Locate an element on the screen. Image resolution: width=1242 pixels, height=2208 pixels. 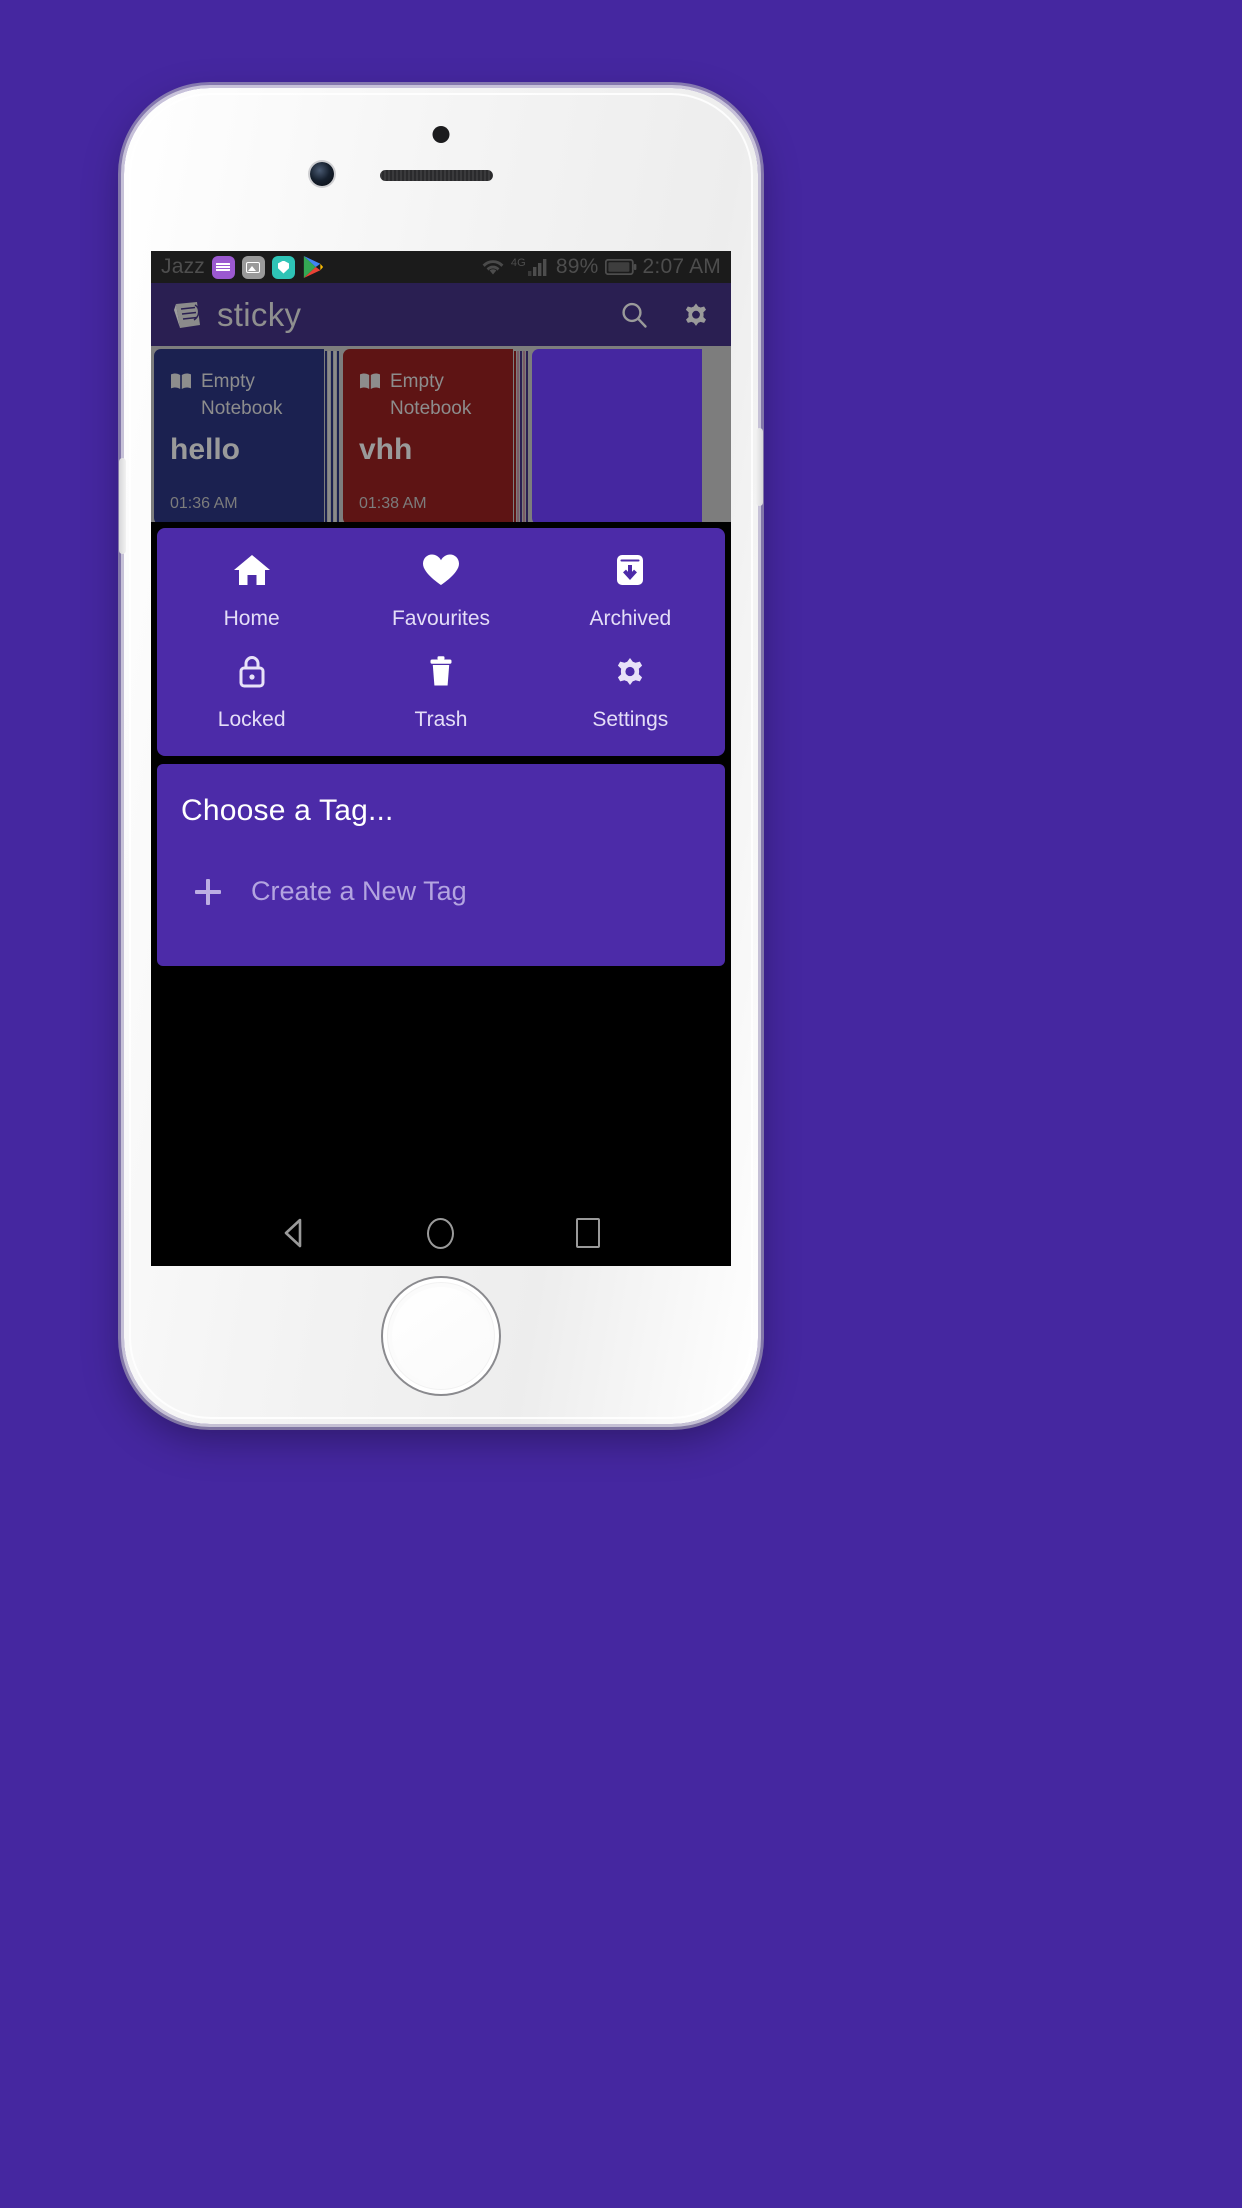
home-icon is located at coordinates (252, 570).